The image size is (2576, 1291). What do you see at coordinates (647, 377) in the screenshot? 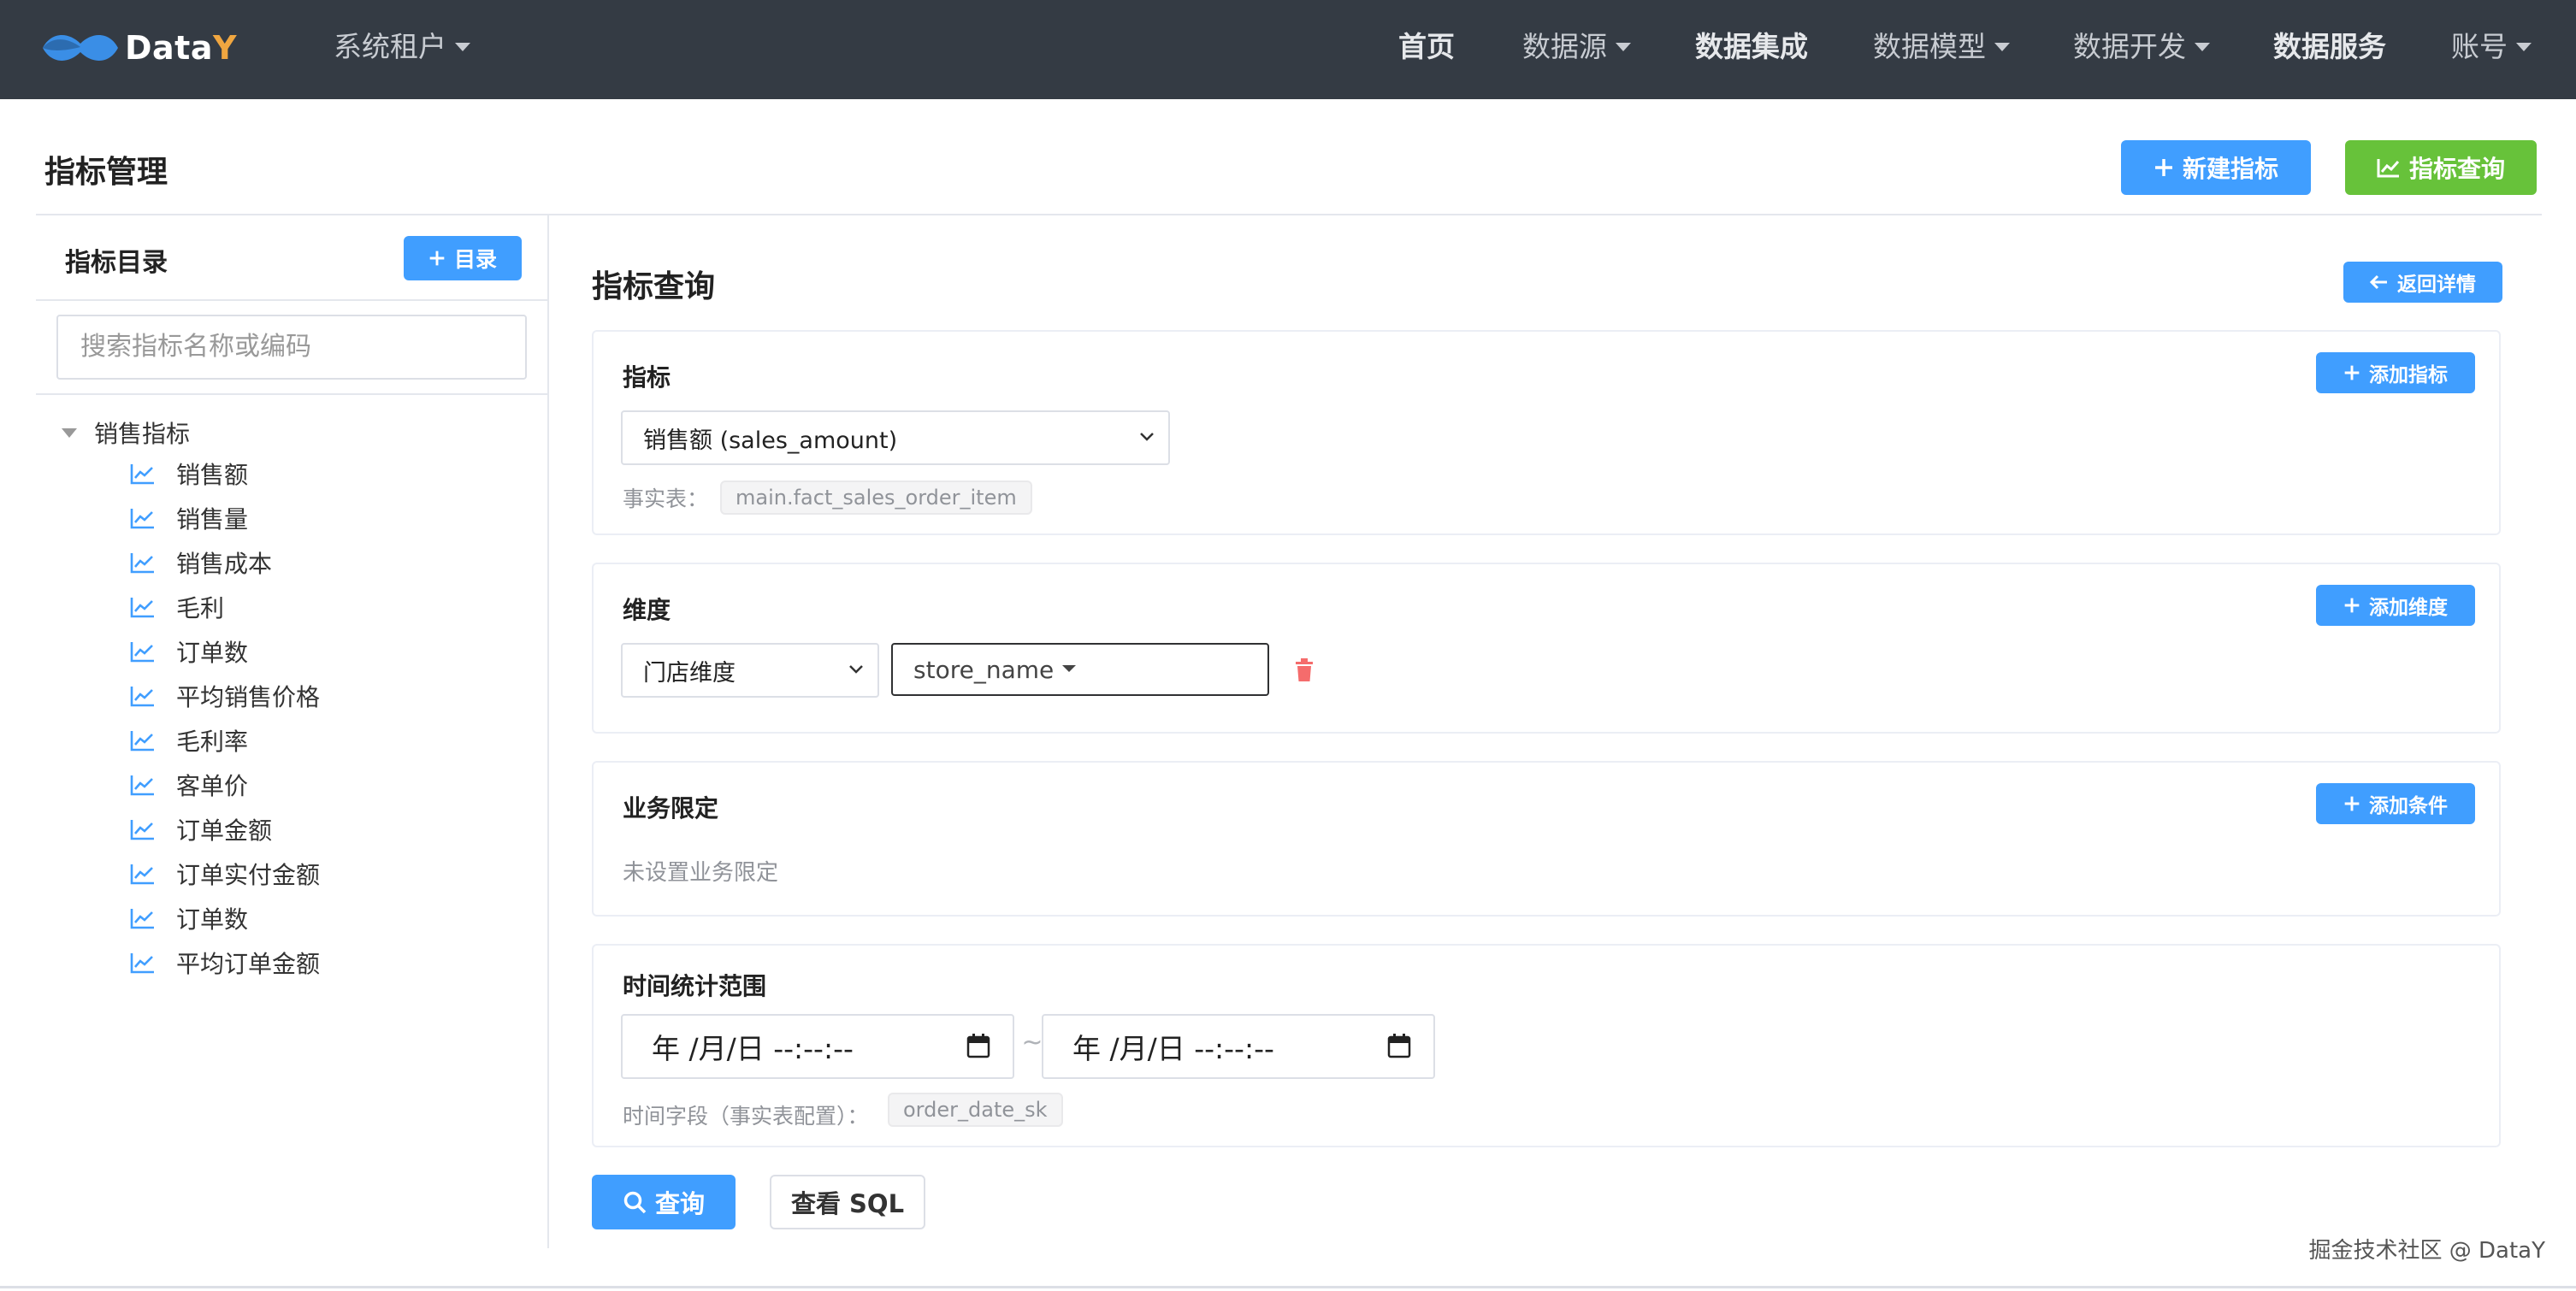
I see `metric-card-title: 指标` at bounding box center [647, 377].